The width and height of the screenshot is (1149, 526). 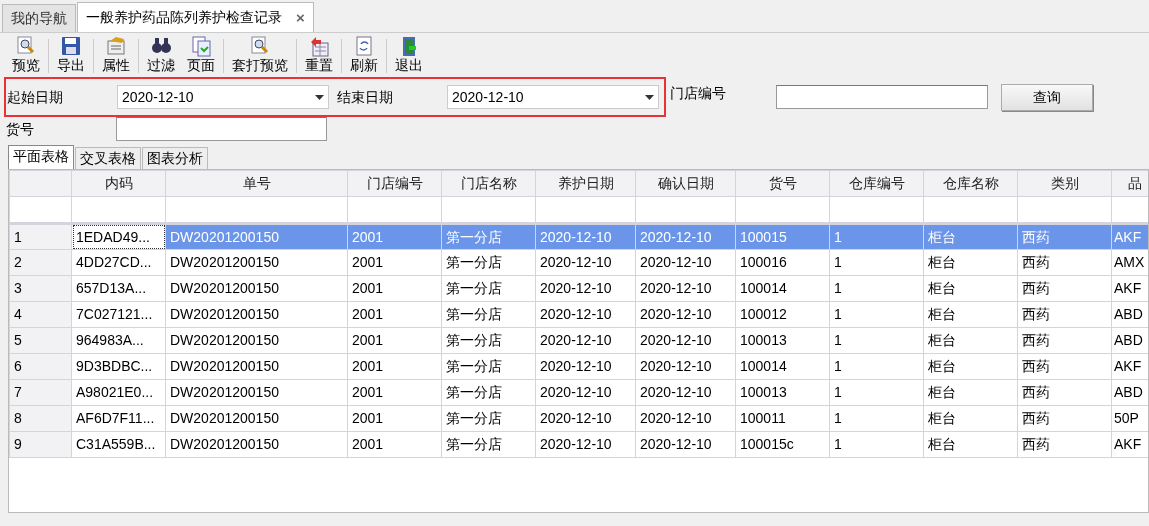 What do you see at coordinates (108, 158) in the screenshot?
I see `view-tab: 交叉表格` at bounding box center [108, 158].